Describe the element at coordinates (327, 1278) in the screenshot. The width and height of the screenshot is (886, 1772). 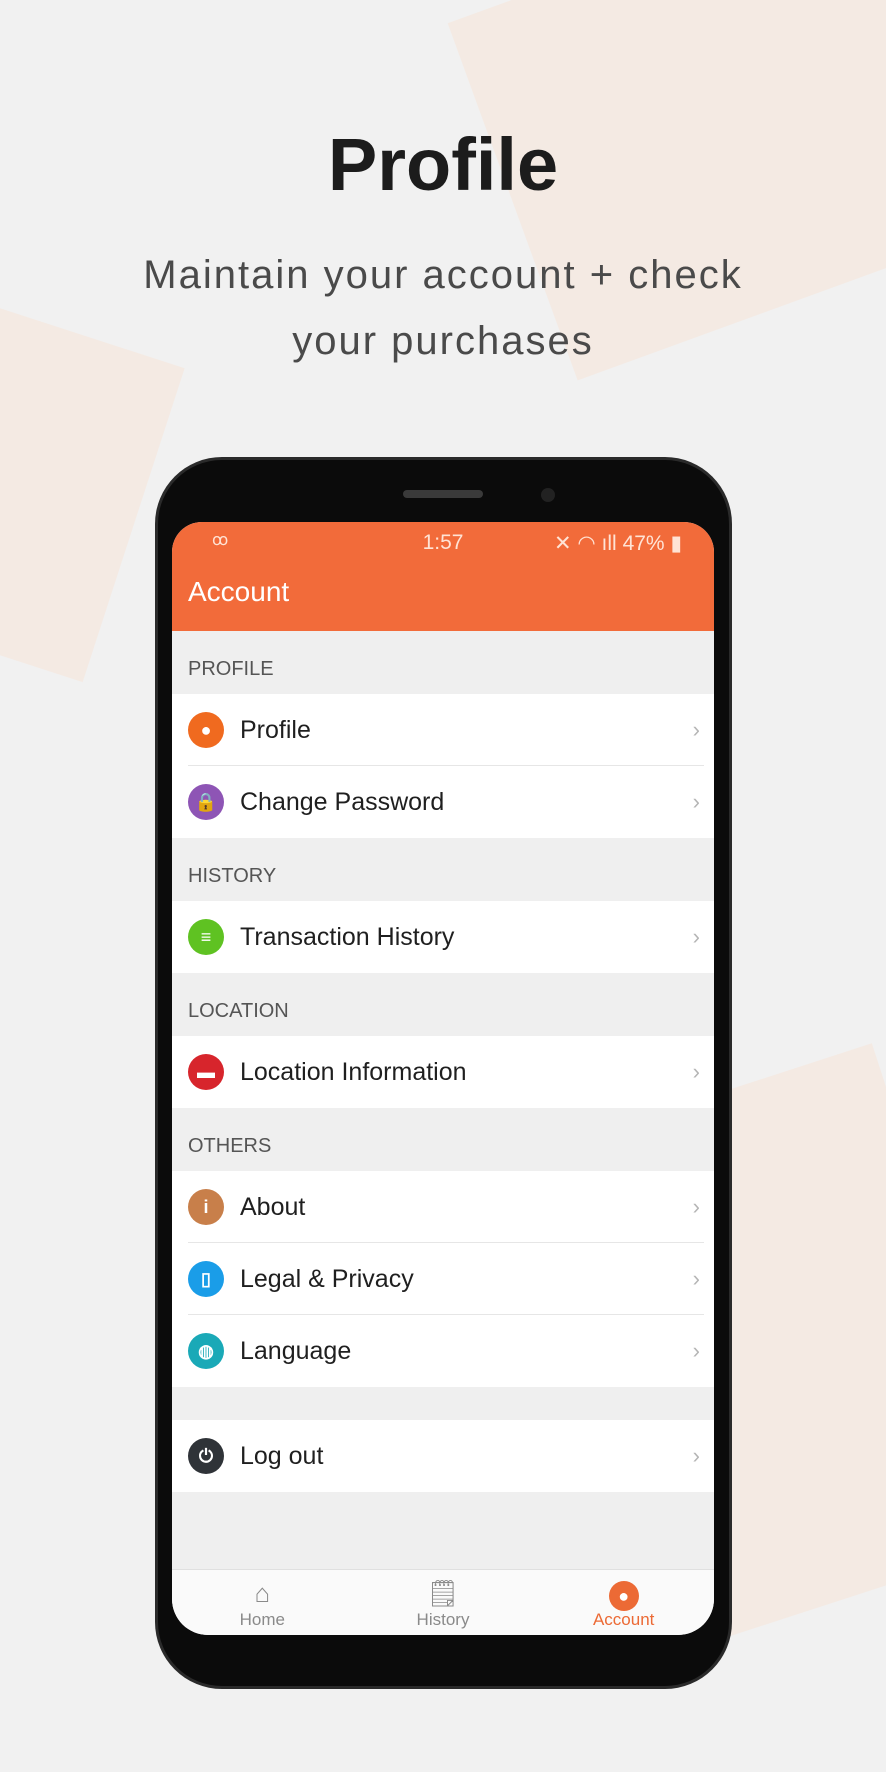
I see `list-item-label: Legal & Privacy` at that location.